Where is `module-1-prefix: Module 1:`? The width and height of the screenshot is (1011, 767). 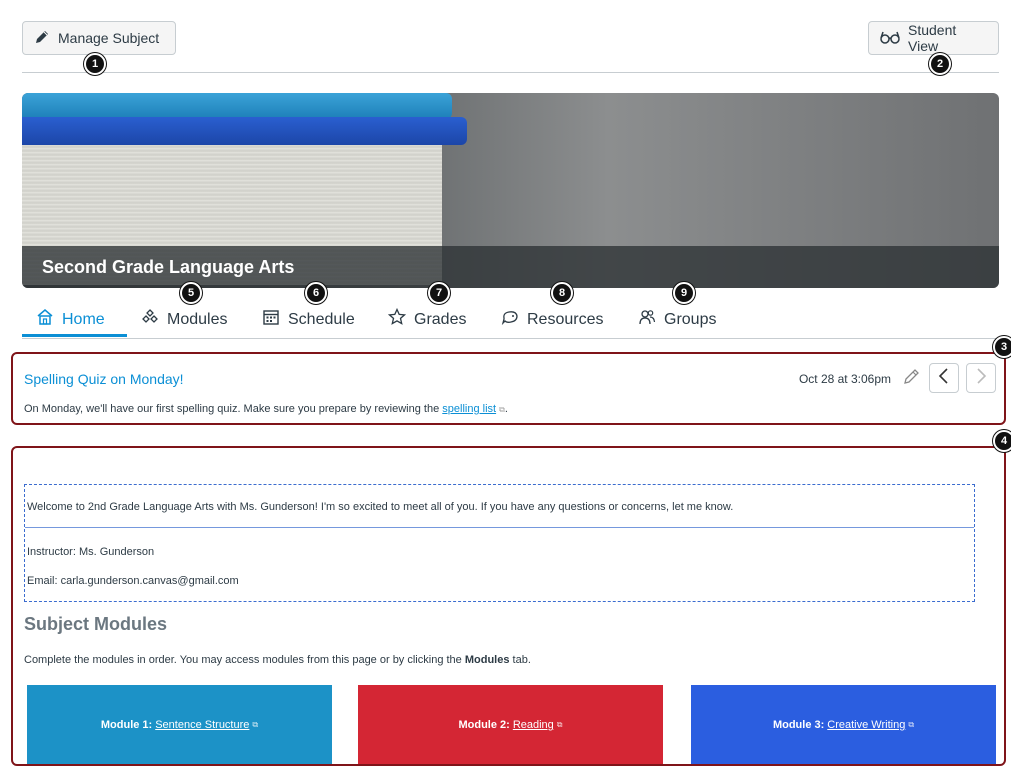 module-1-prefix: Module 1: is located at coordinates (126, 725).